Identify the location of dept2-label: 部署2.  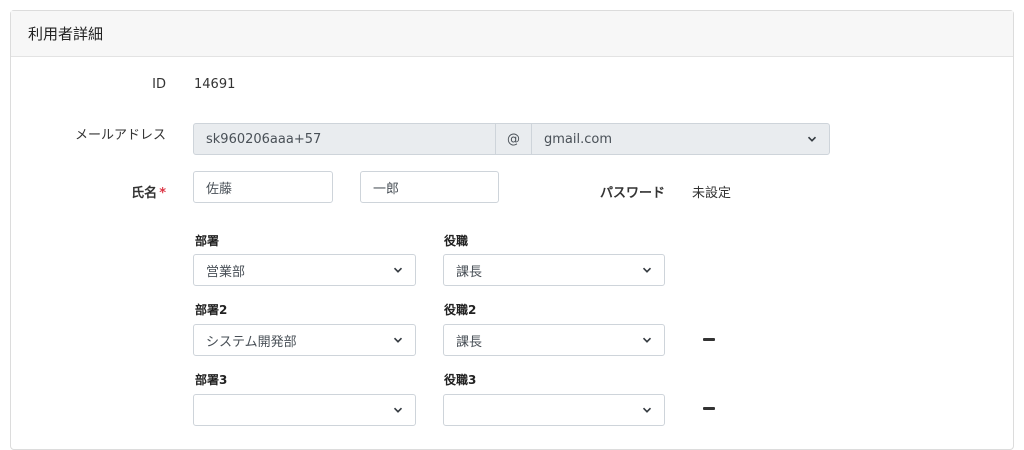
(211, 310).